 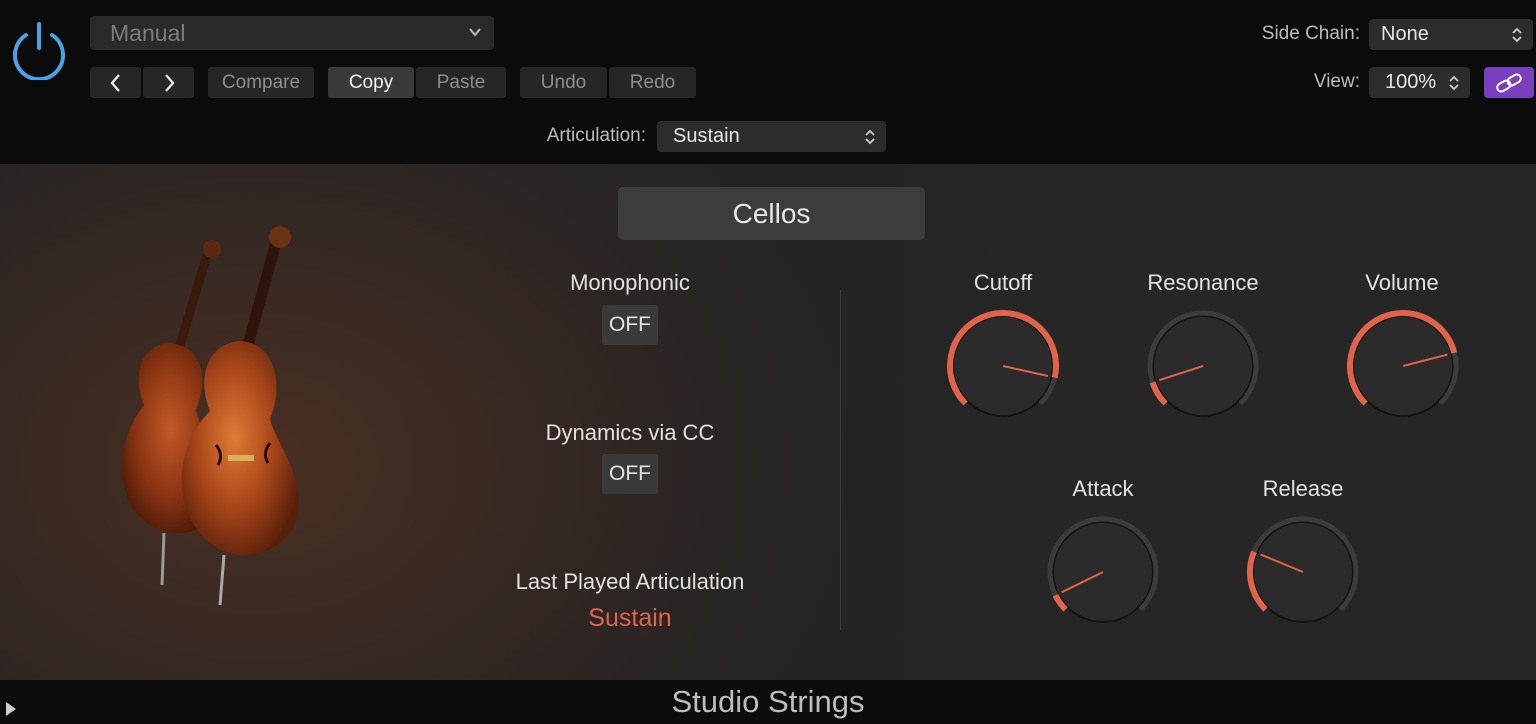 I want to click on last-played-articulation-value: Sustain, so click(x=630, y=618).